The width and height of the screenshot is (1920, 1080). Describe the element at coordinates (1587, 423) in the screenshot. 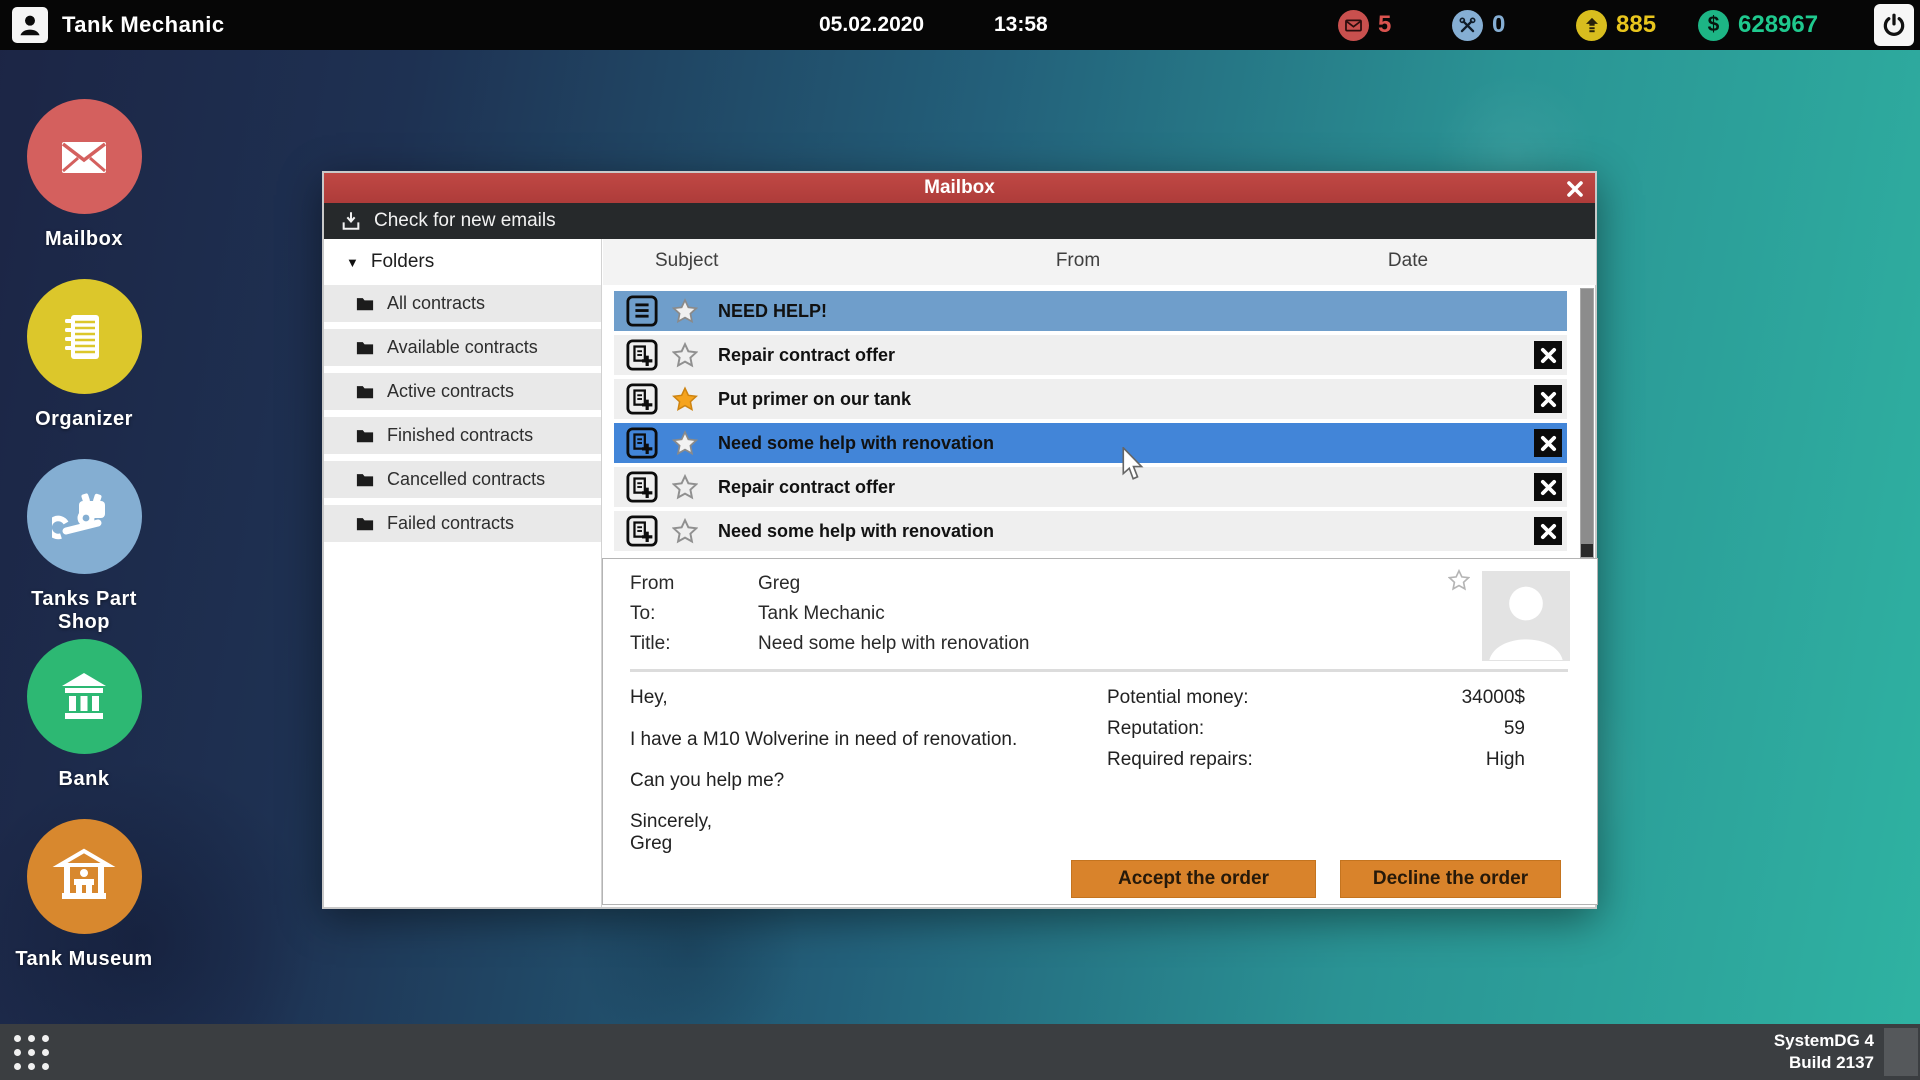

I see `email-list-scrollbar` at that location.